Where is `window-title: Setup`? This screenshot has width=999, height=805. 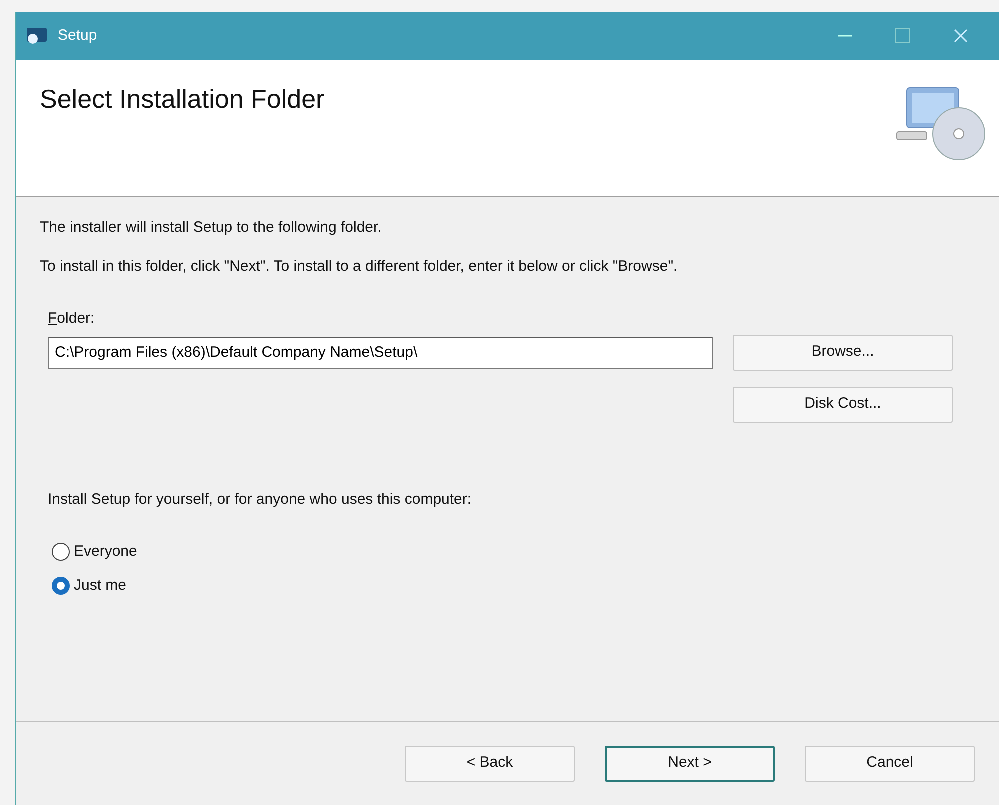
window-title: Setup is located at coordinates (78, 36).